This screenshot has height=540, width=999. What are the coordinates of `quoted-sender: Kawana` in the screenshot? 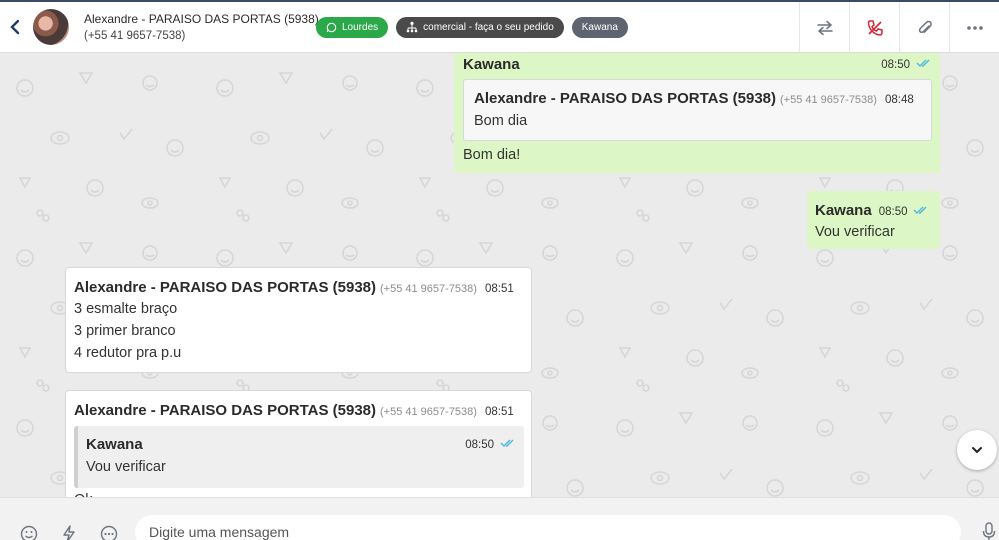 It's located at (114, 444).